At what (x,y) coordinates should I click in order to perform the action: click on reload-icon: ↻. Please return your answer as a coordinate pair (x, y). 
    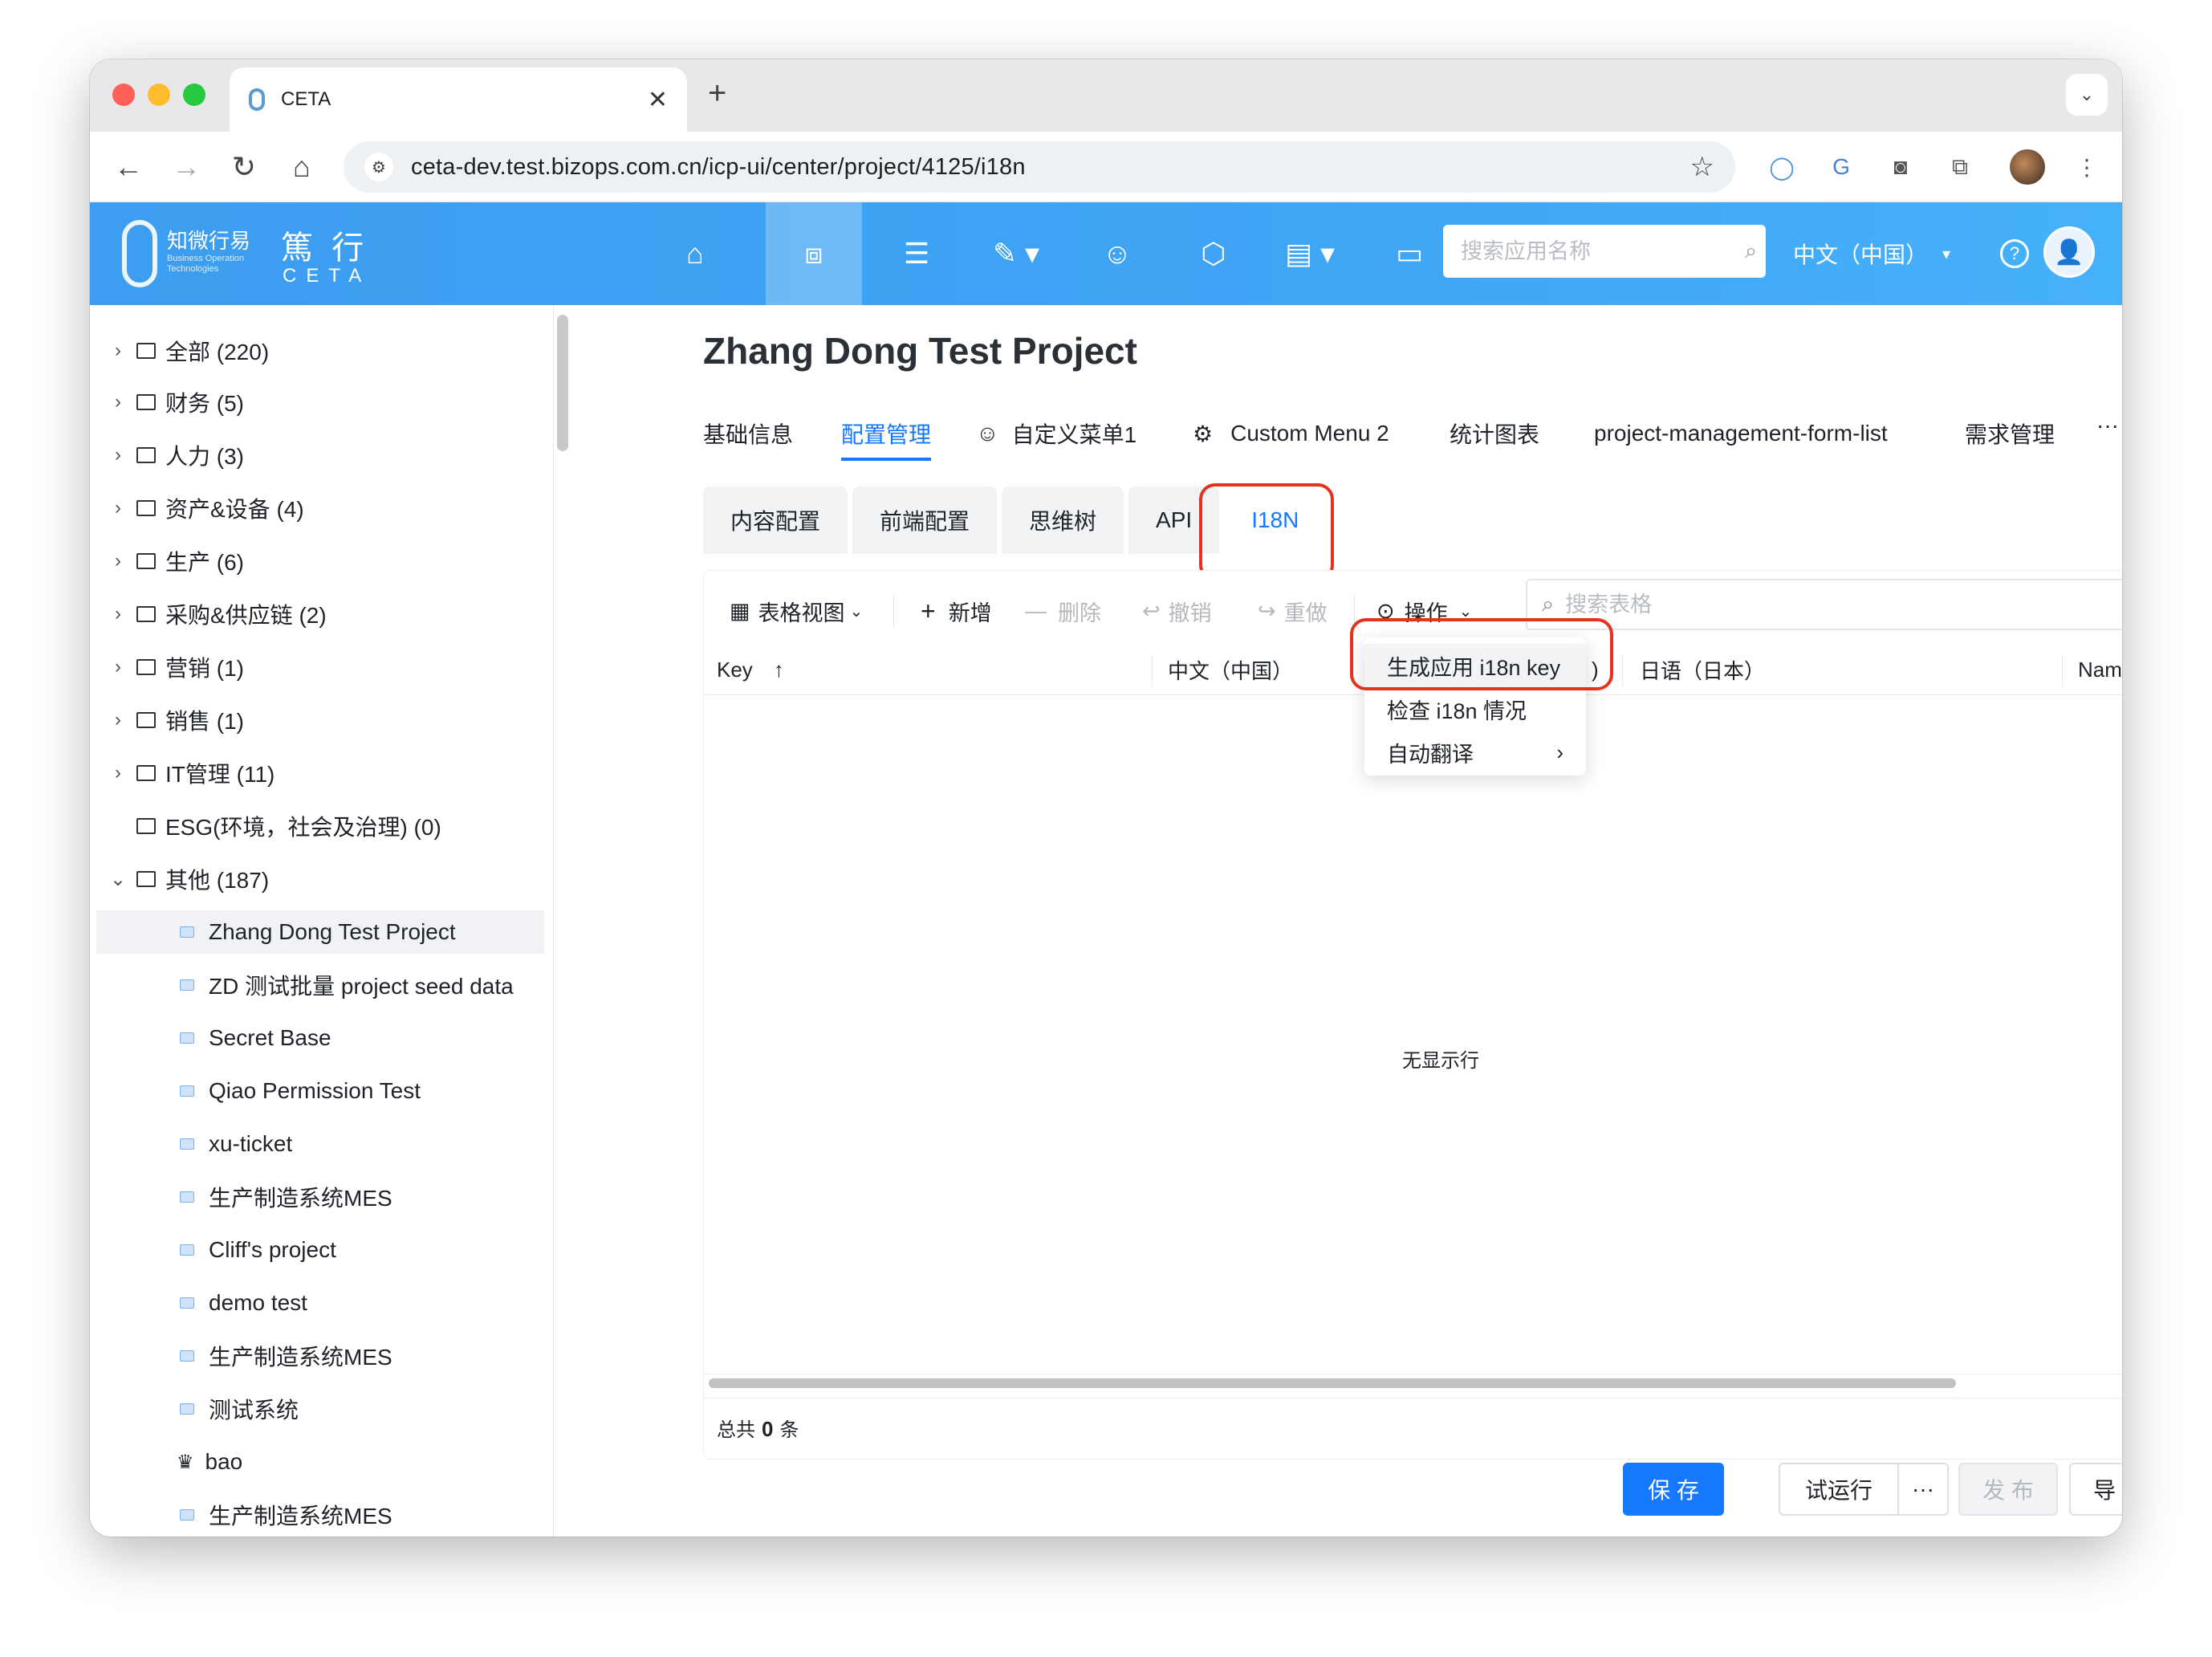
    Looking at the image, I should click on (244, 167).